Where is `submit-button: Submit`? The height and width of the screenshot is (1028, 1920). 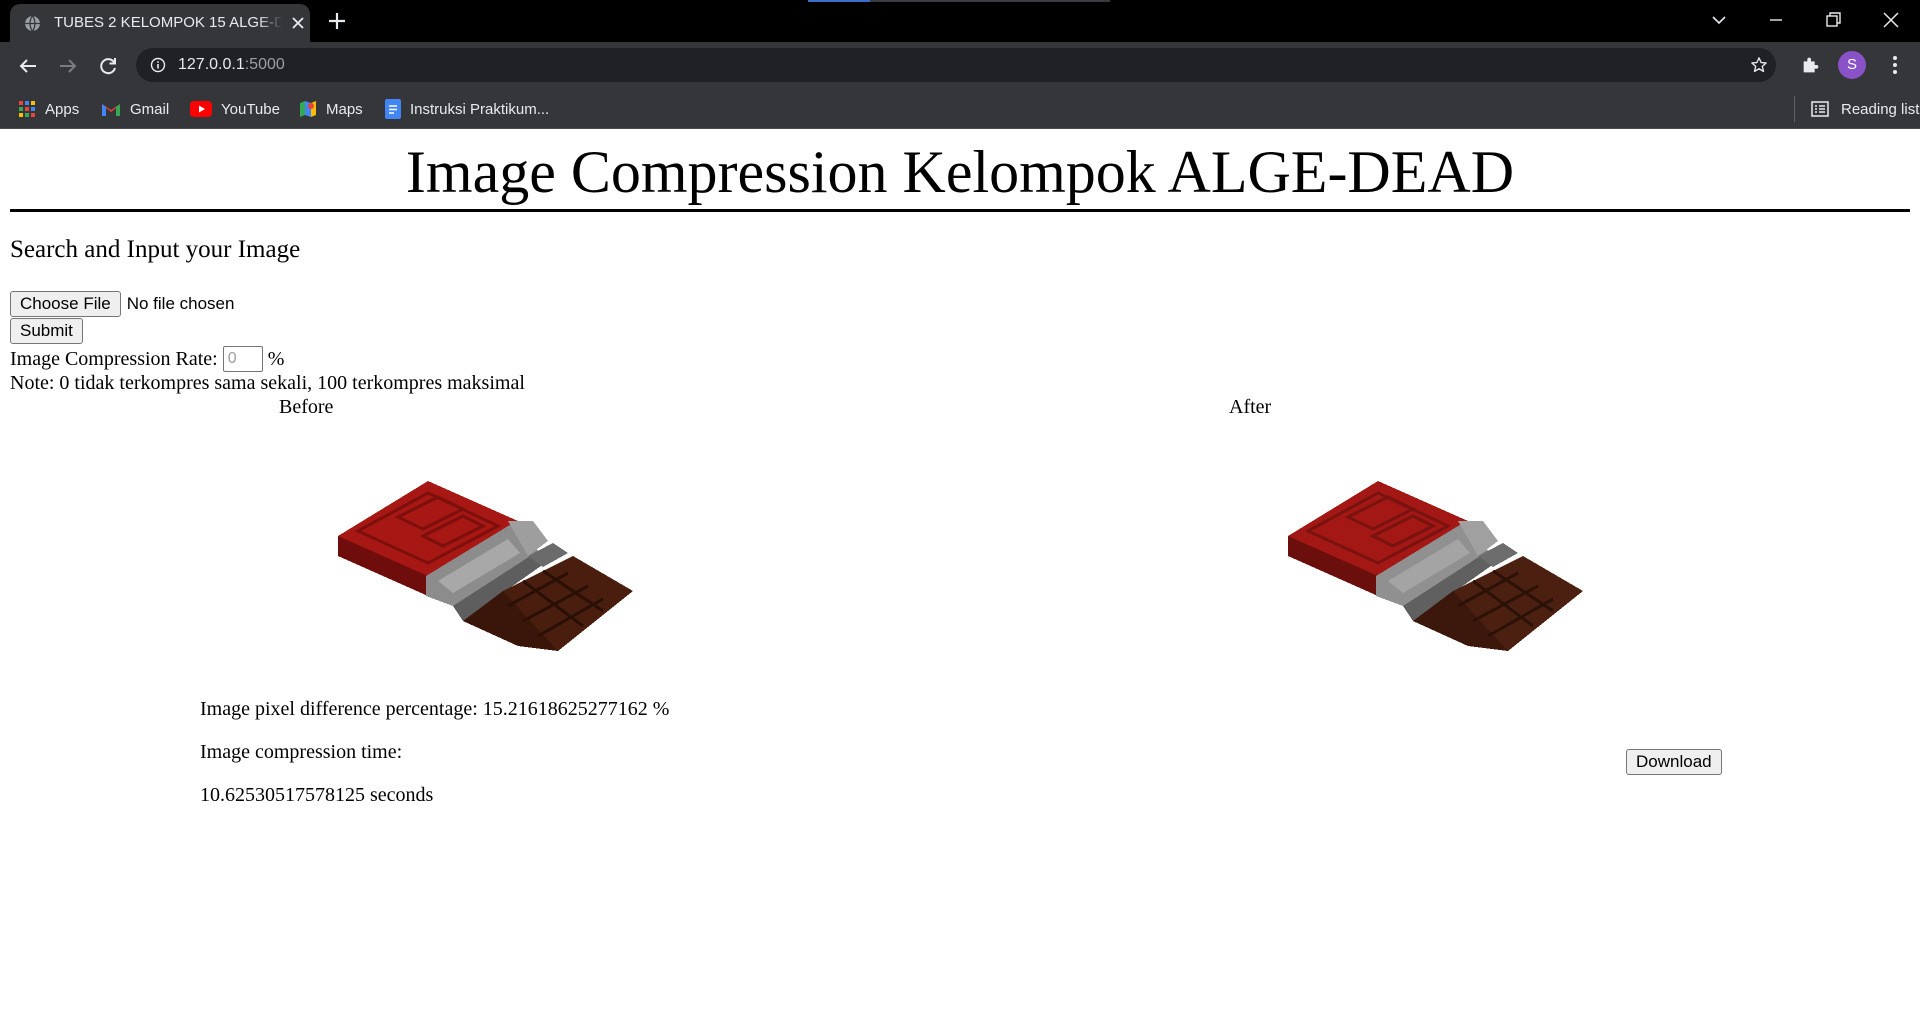
submit-button: Submit is located at coordinates (46, 331).